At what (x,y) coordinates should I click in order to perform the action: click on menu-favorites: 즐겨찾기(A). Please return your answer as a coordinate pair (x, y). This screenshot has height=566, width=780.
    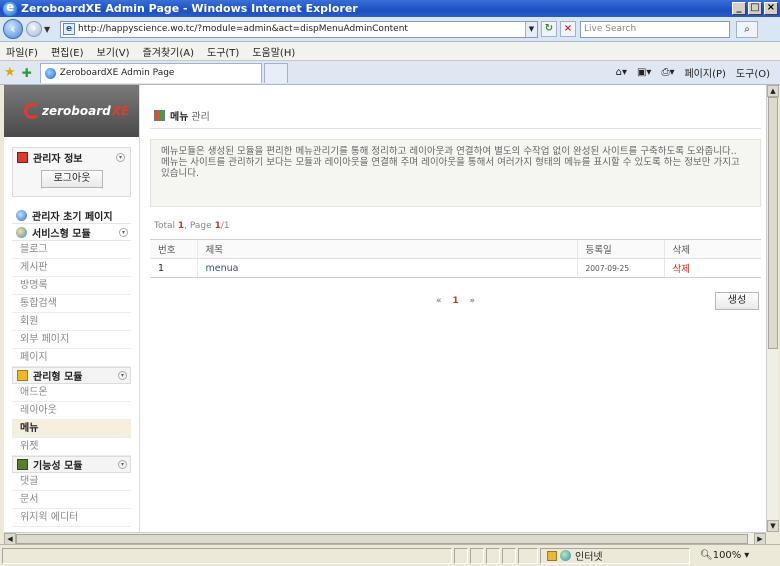
    Looking at the image, I should click on (168, 51).